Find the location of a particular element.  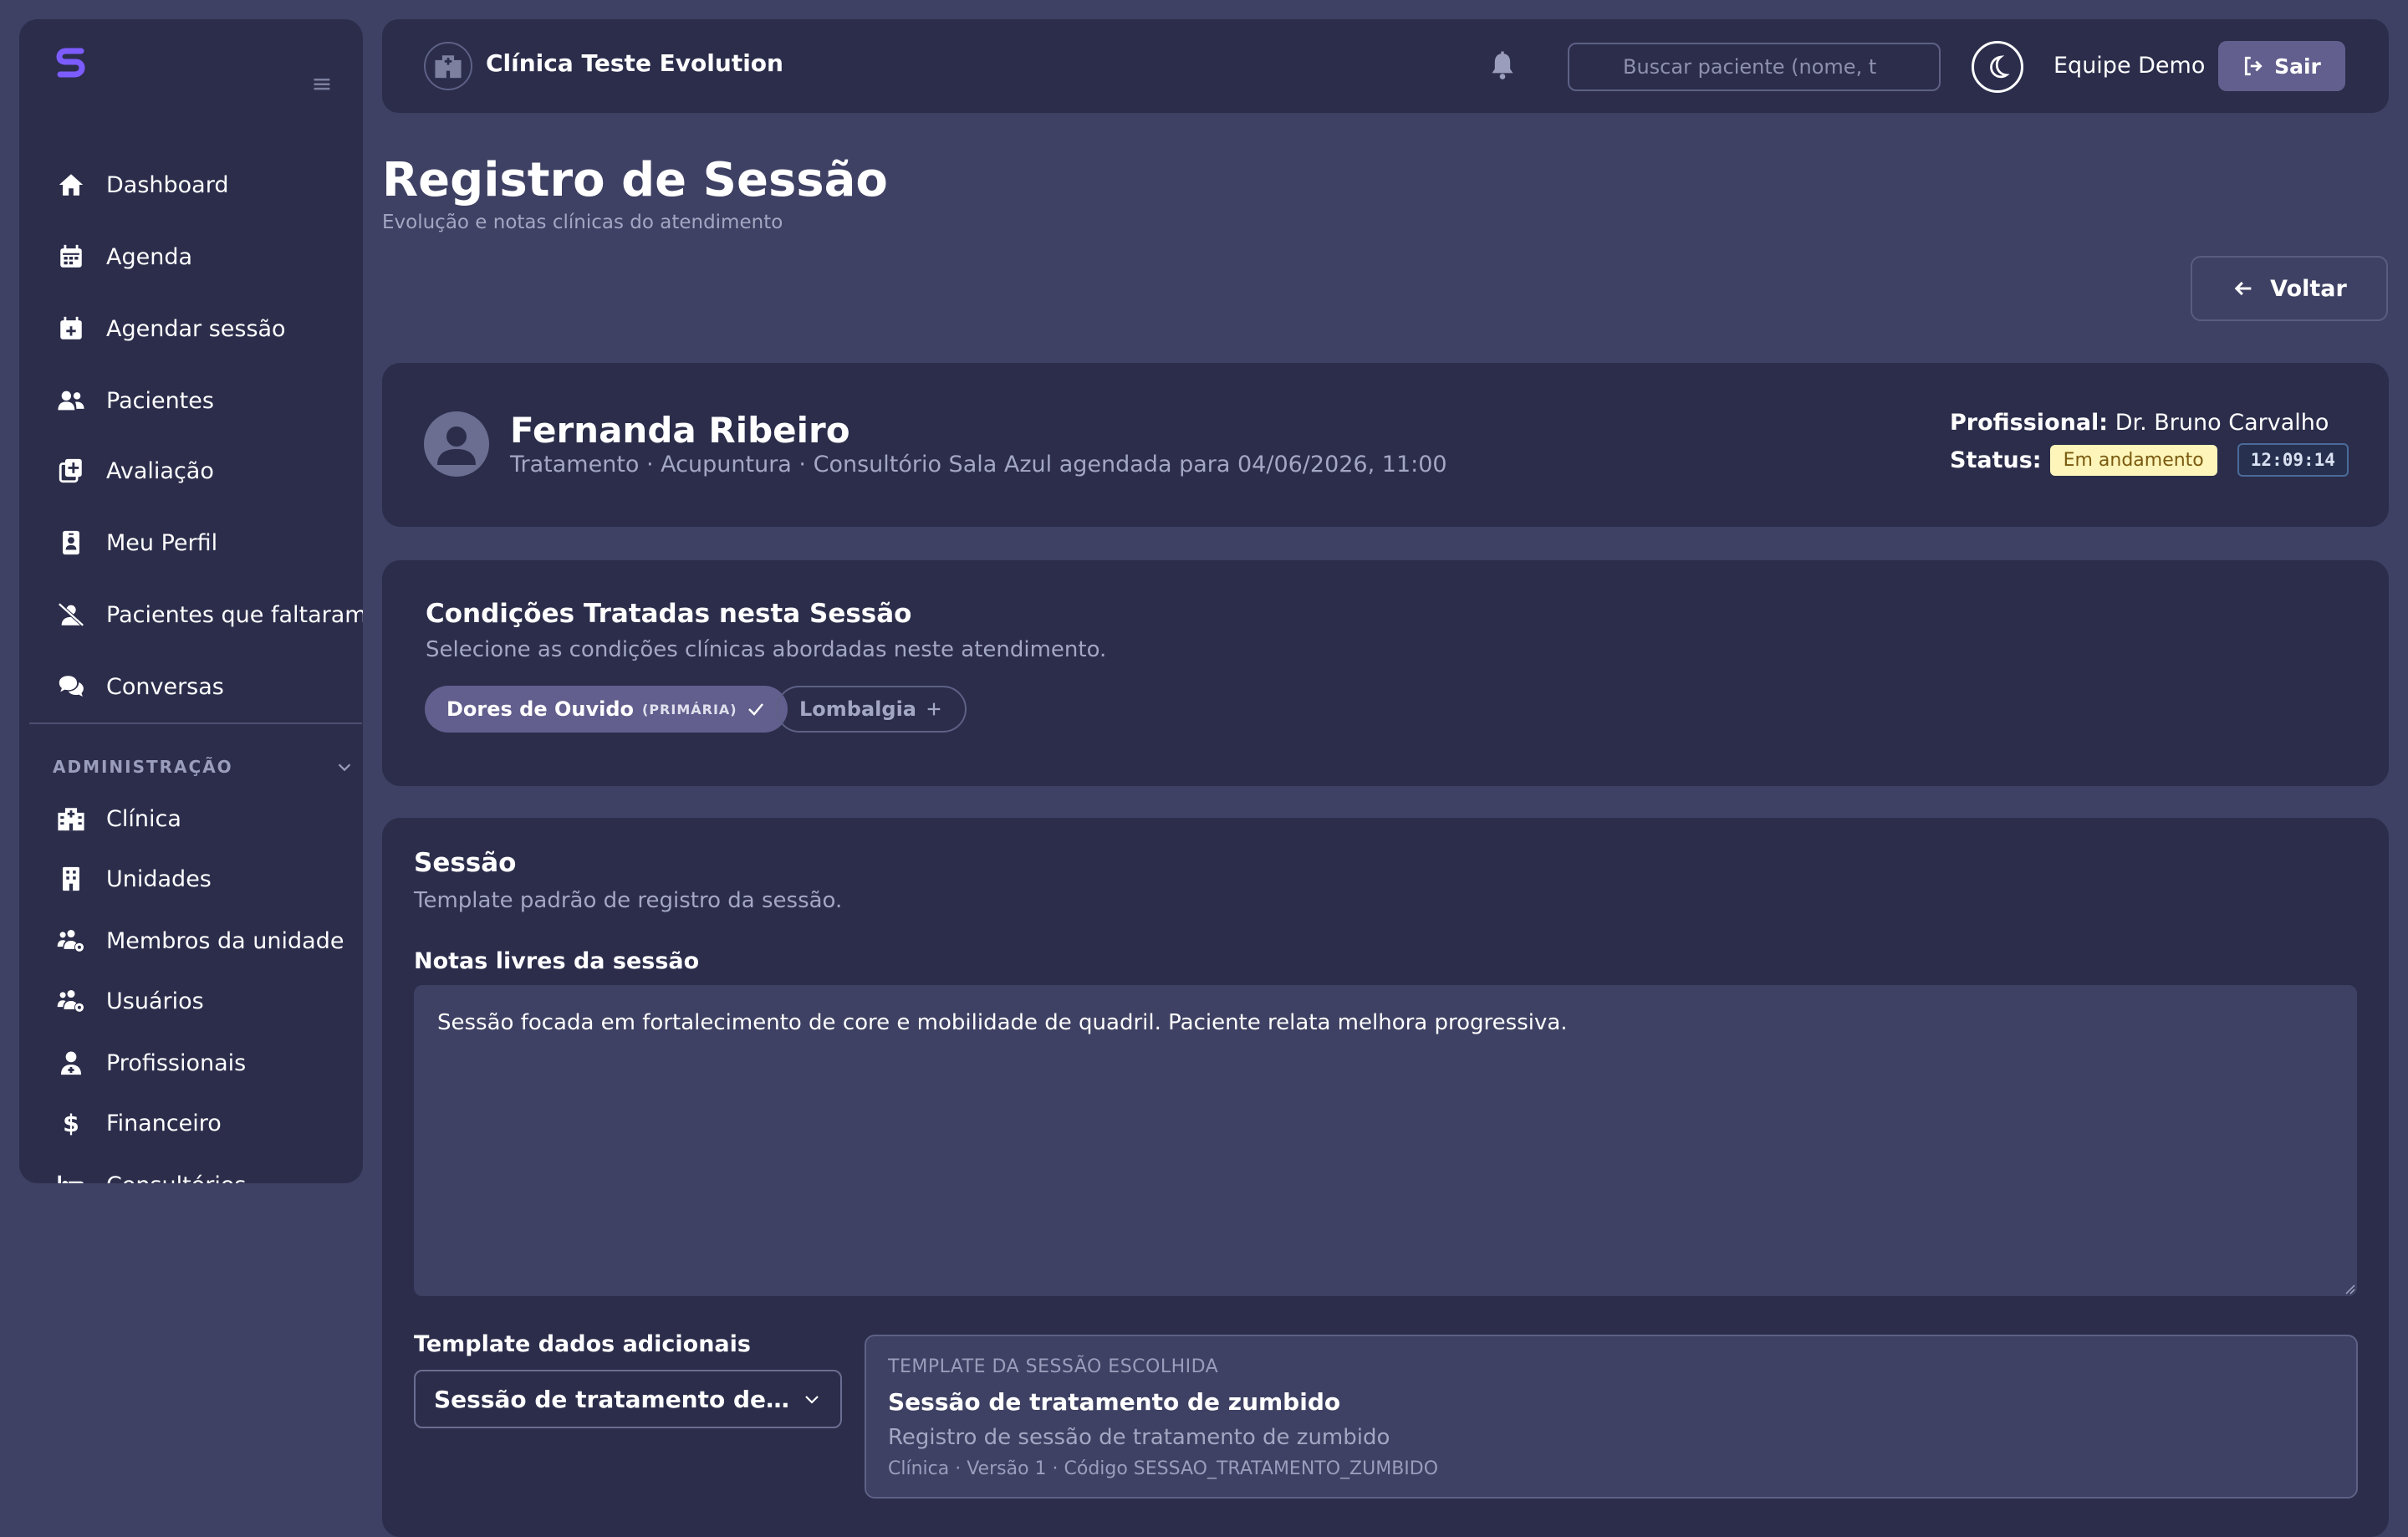

sign-out-icon is located at coordinates (2253, 66).